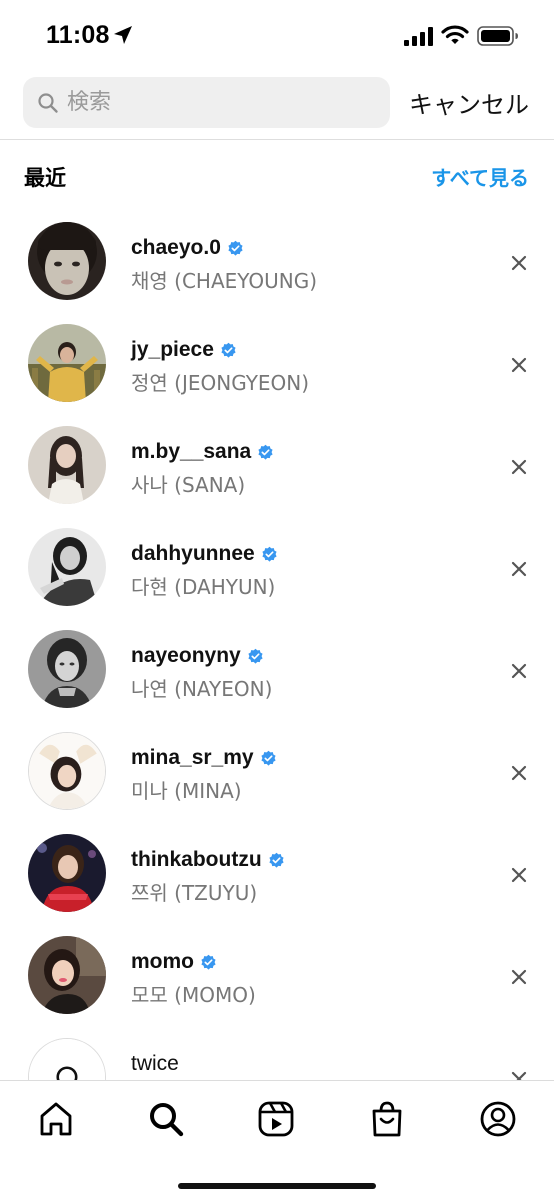 This screenshot has width=554, height=1200. I want to click on cellular-signal-icon, so click(418, 36).